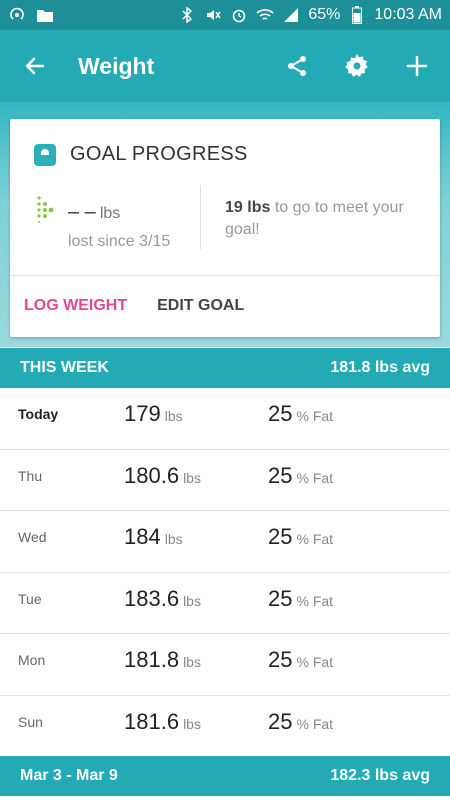 The width and height of the screenshot is (450, 800). Describe the element at coordinates (45, 209) in the screenshot. I see `fitbit-logo-icon` at that location.